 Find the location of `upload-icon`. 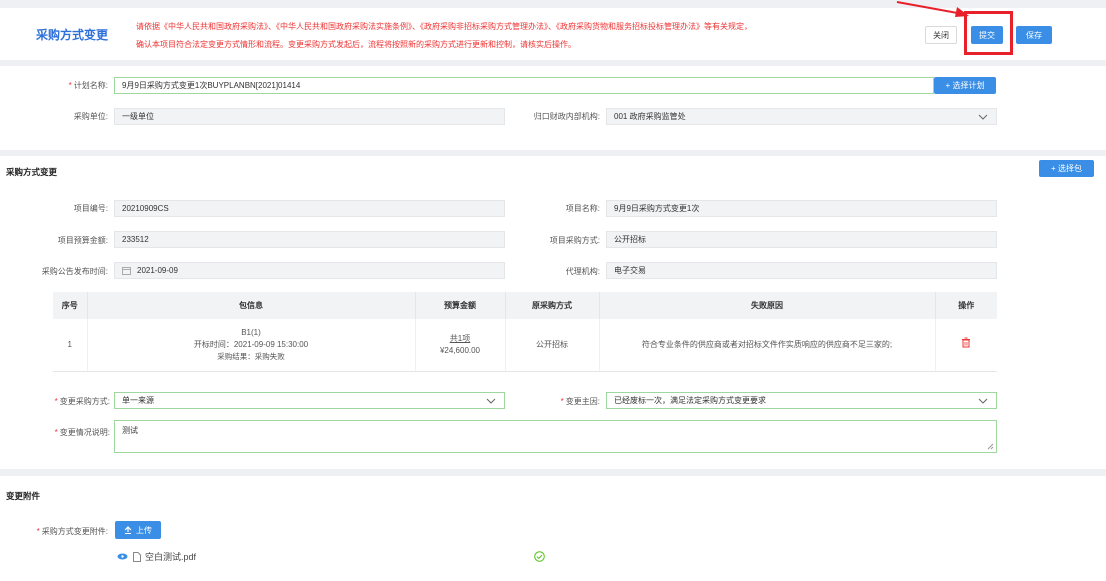

upload-icon is located at coordinates (128, 530).